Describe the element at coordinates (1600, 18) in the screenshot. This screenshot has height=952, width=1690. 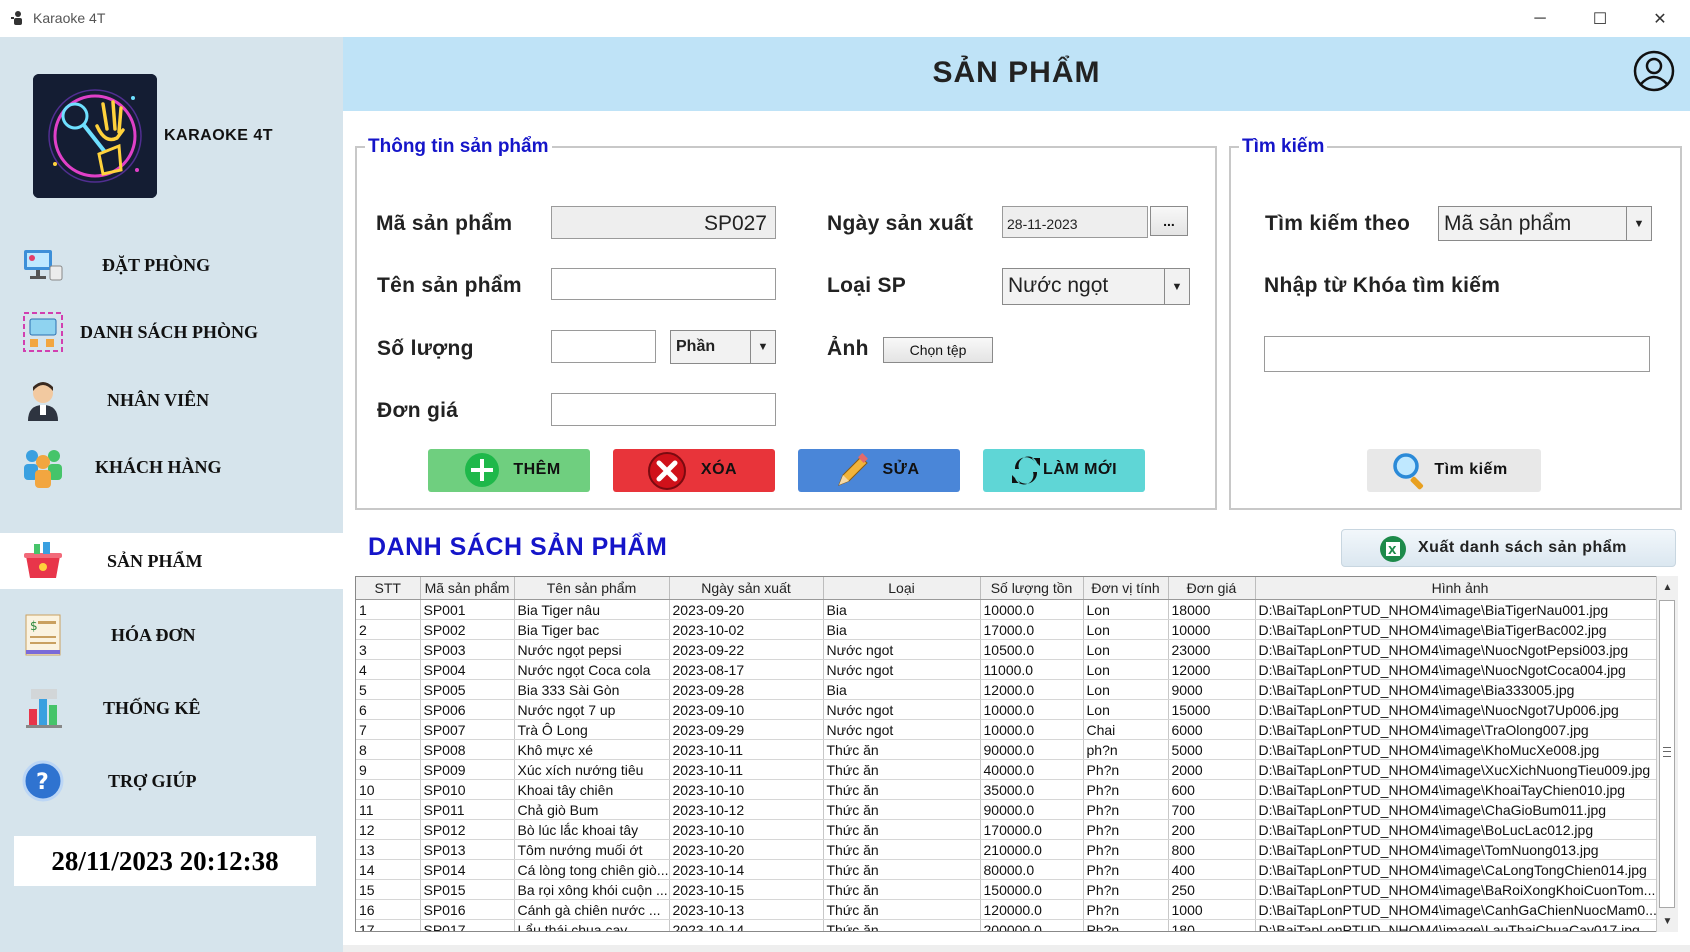
I see `maximize-button: ☐` at that location.